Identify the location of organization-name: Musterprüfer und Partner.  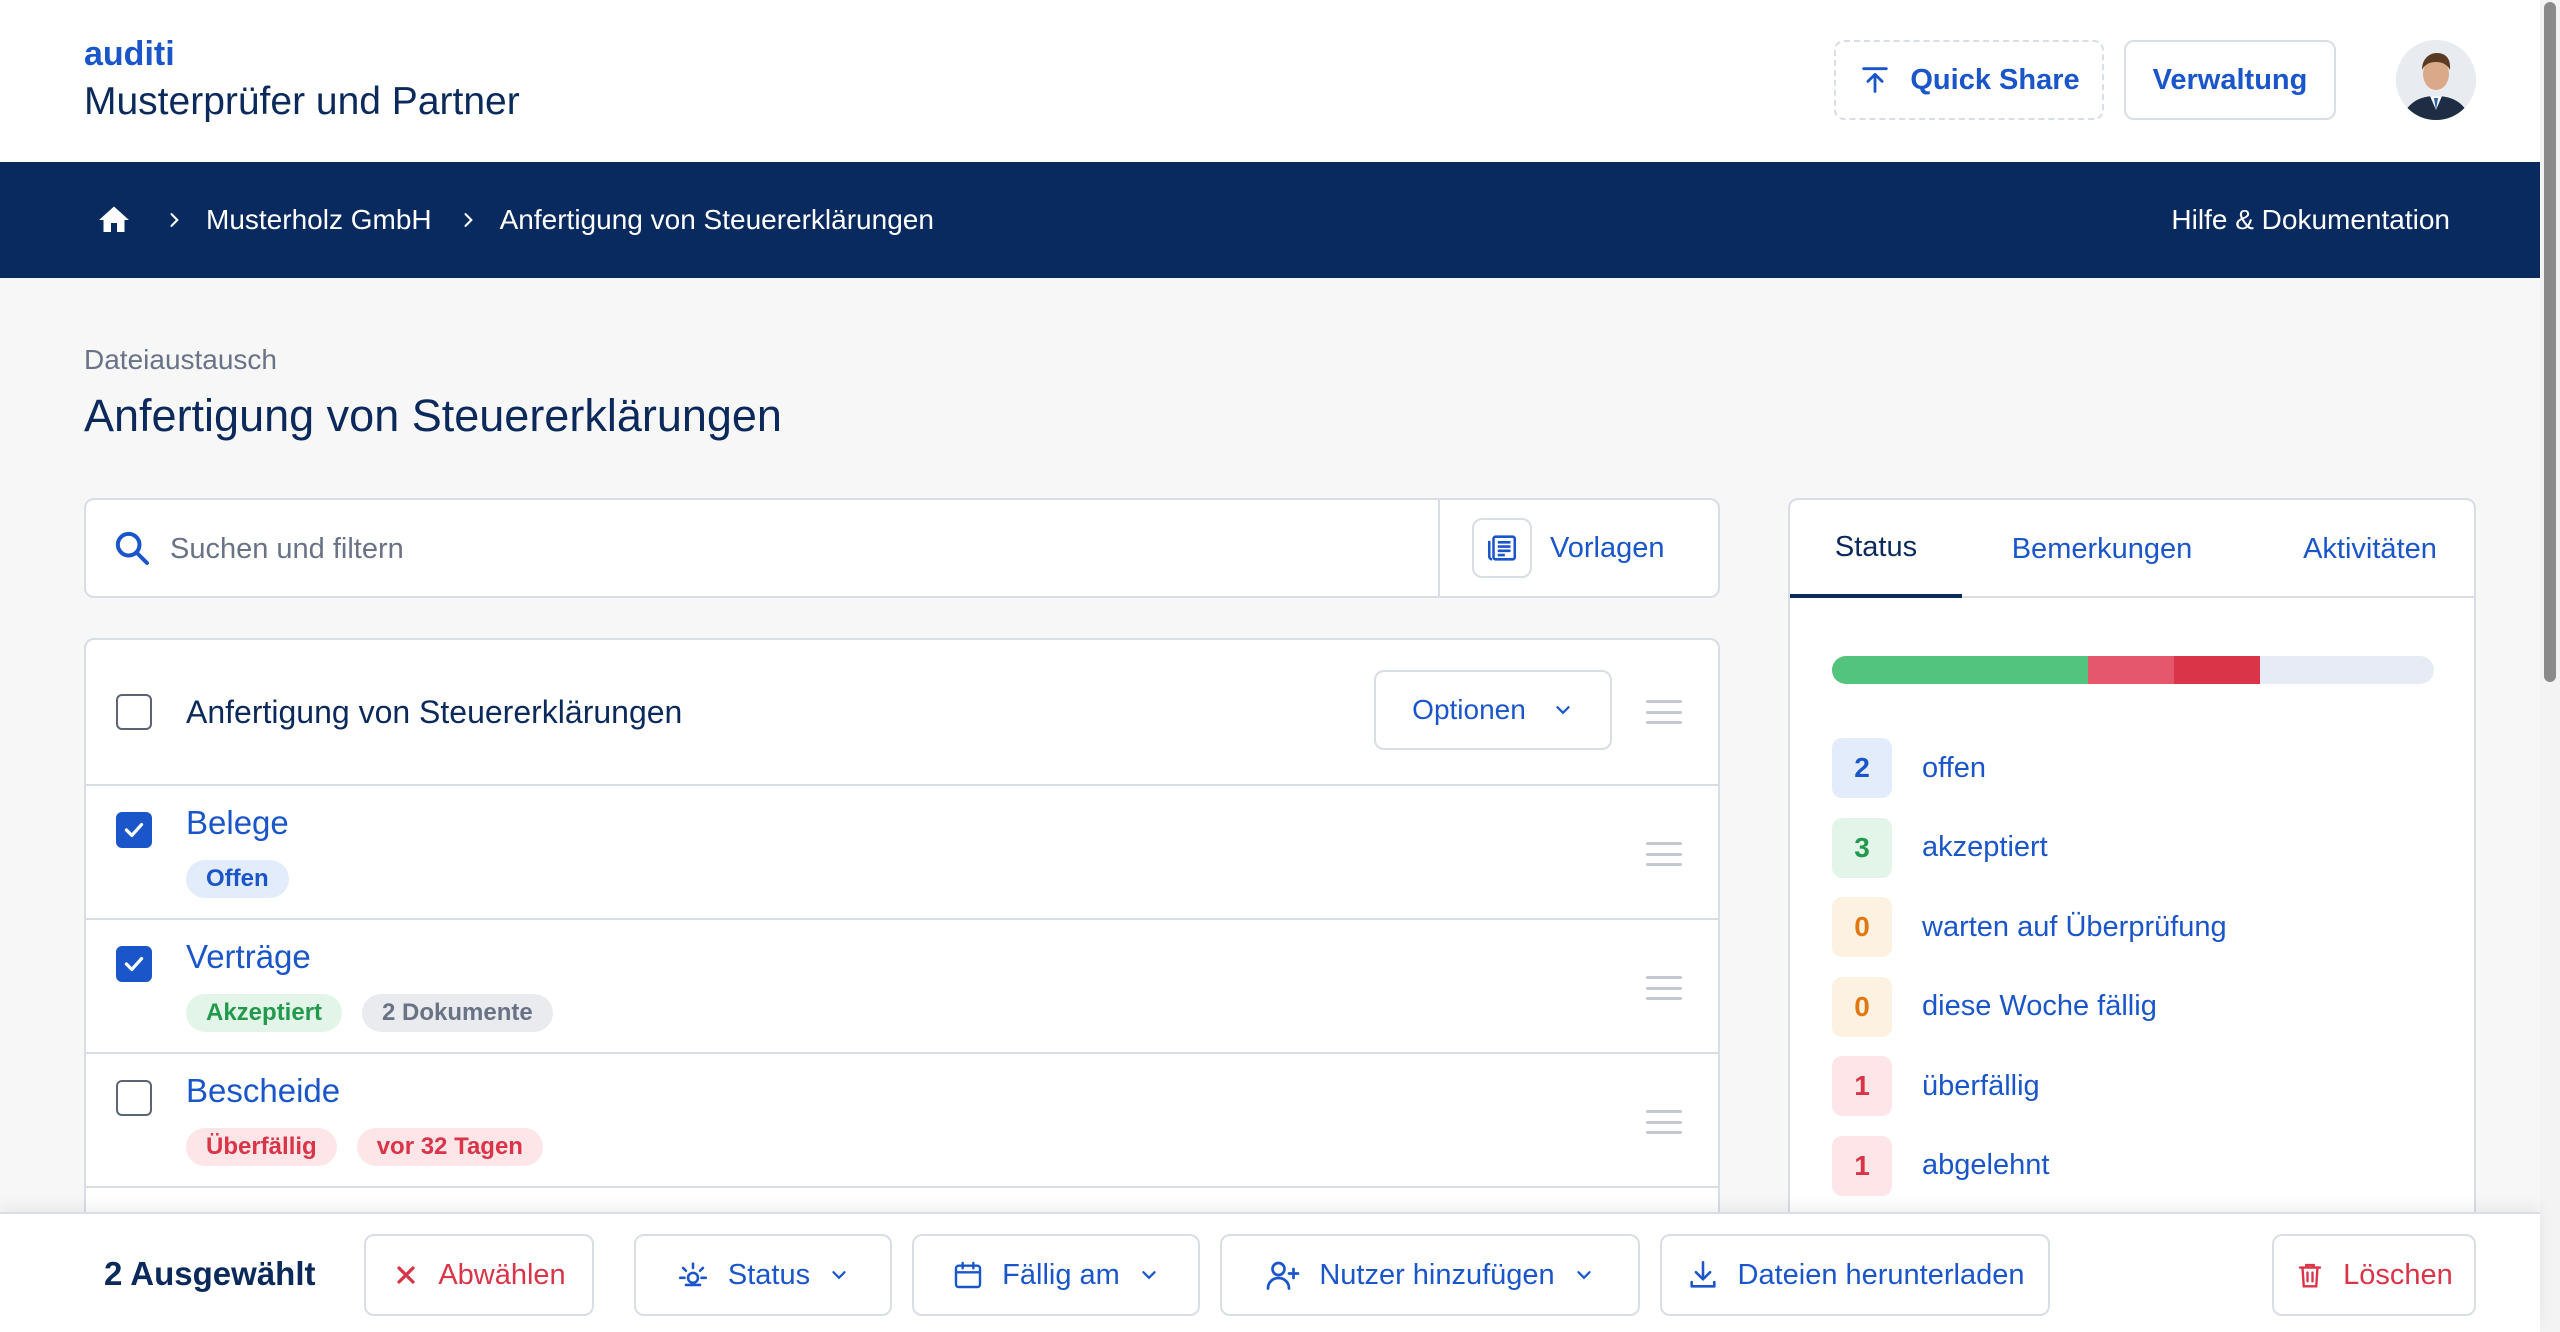
(302, 101).